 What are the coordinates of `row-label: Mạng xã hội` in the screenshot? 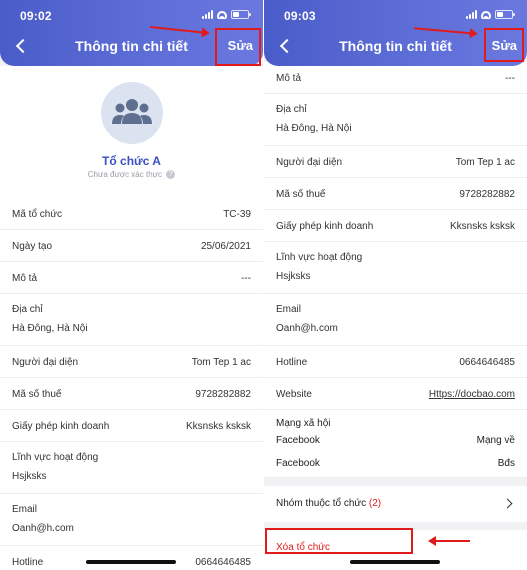 It's located at (303, 423).